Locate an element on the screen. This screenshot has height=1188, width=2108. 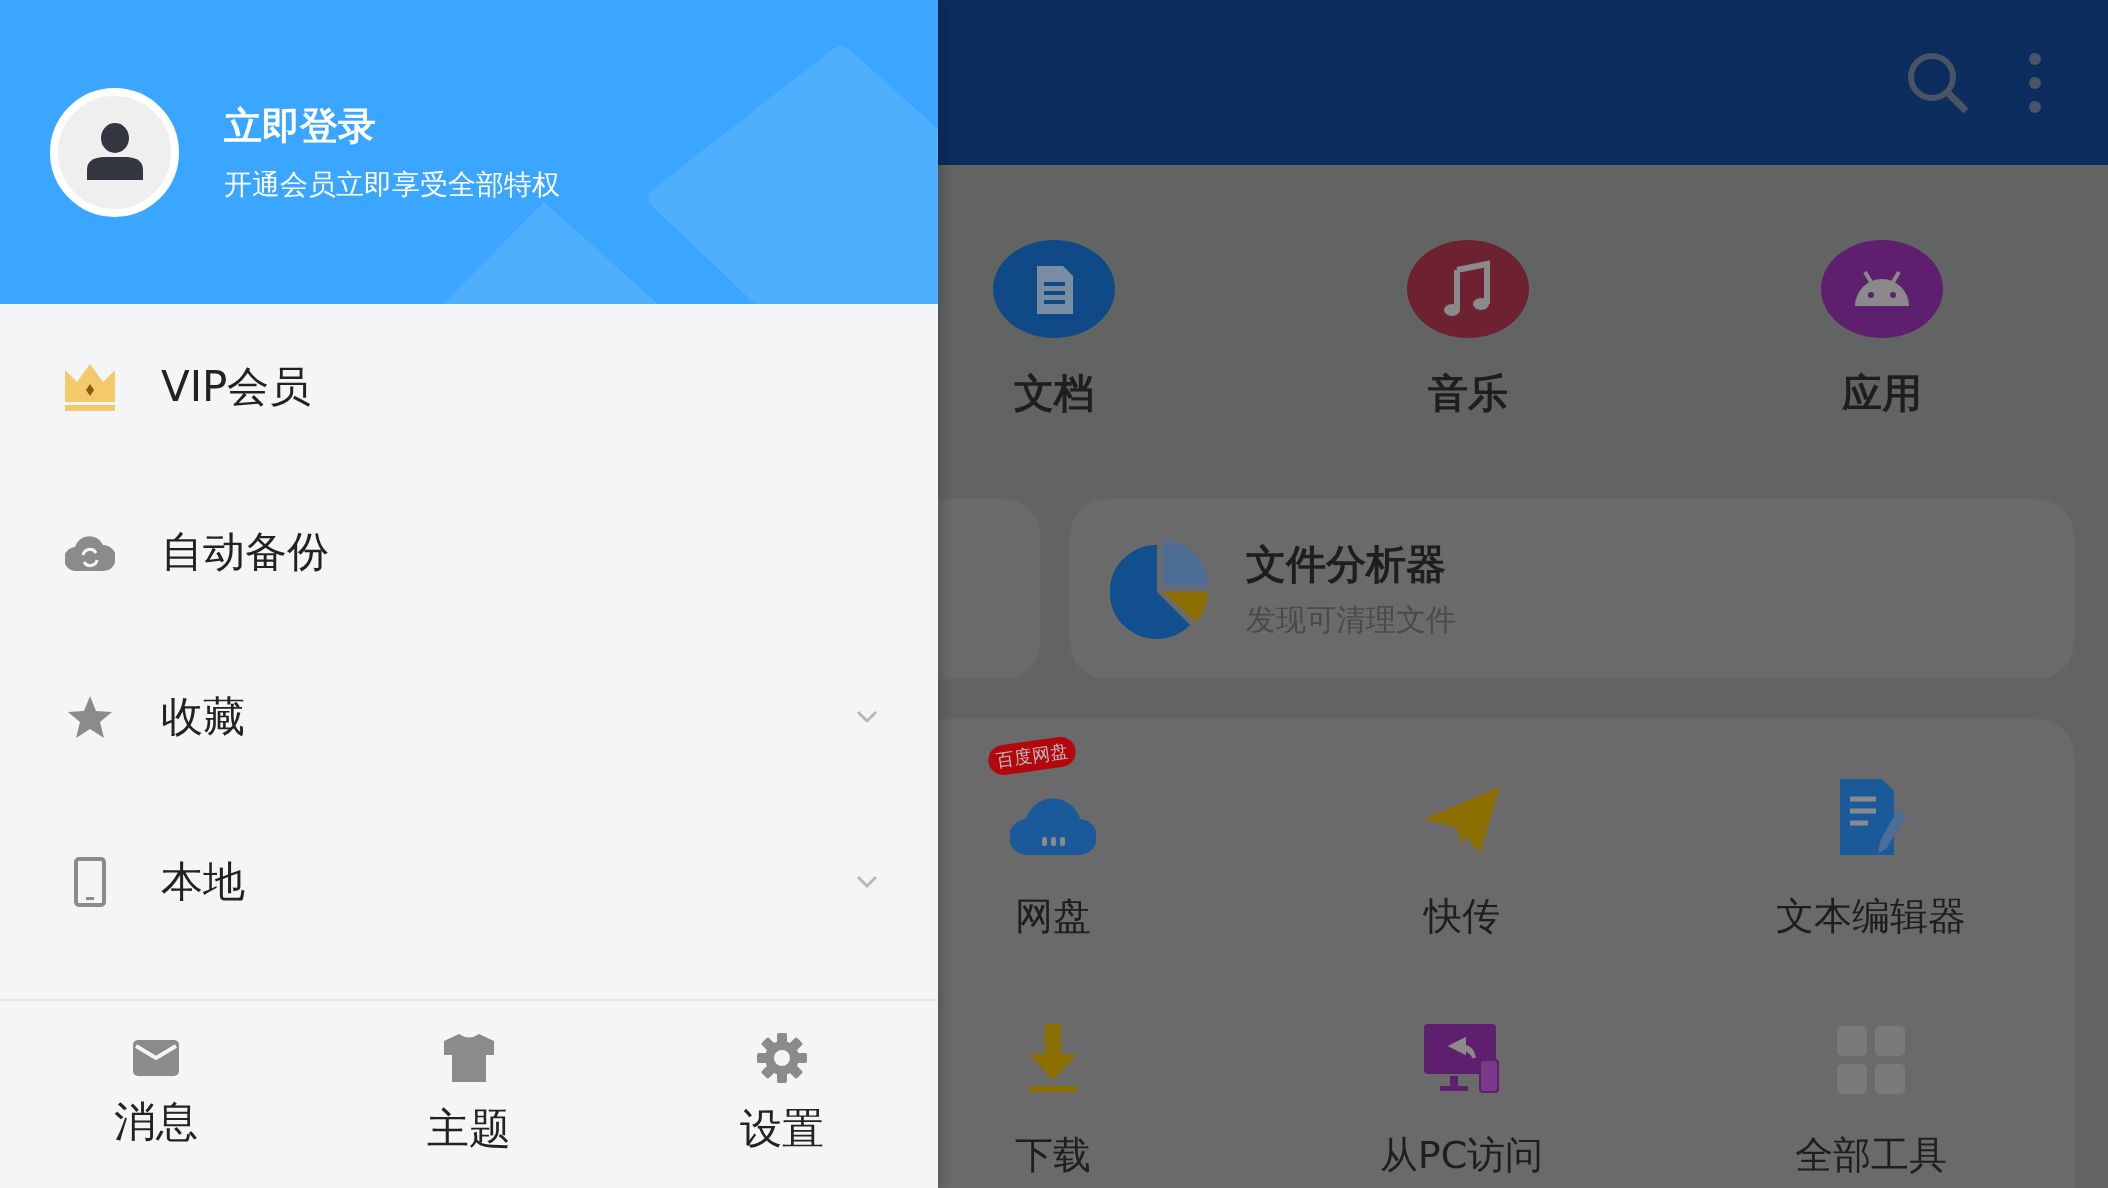
menu-item: 自动备份 is located at coordinates (469, 551).